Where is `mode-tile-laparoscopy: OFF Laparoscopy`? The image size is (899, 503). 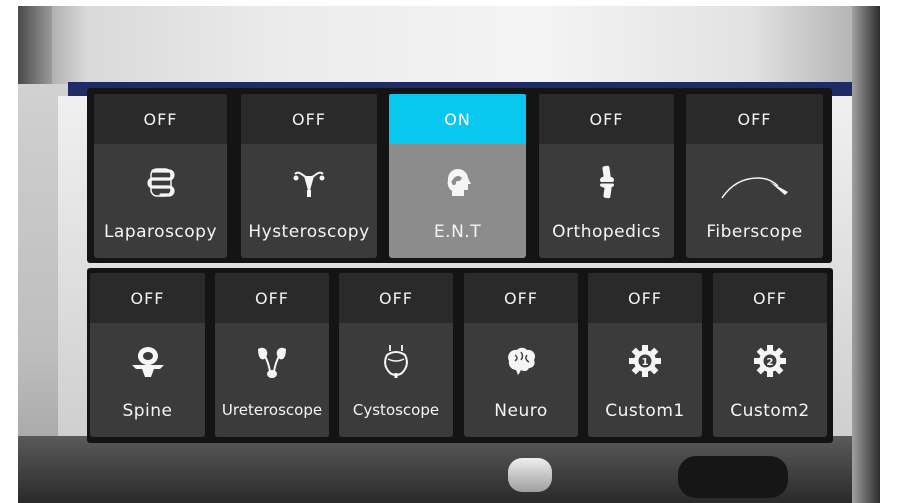 mode-tile-laparoscopy: OFF Laparoscopy is located at coordinates (160, 176).